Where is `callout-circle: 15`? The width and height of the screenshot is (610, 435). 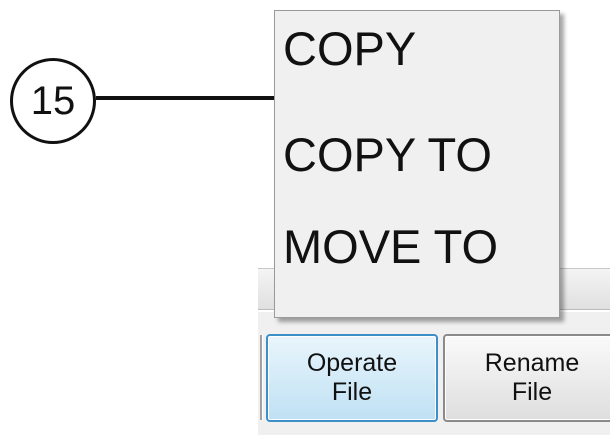
callout-circle: 15 is located at coordinates (53, 101).